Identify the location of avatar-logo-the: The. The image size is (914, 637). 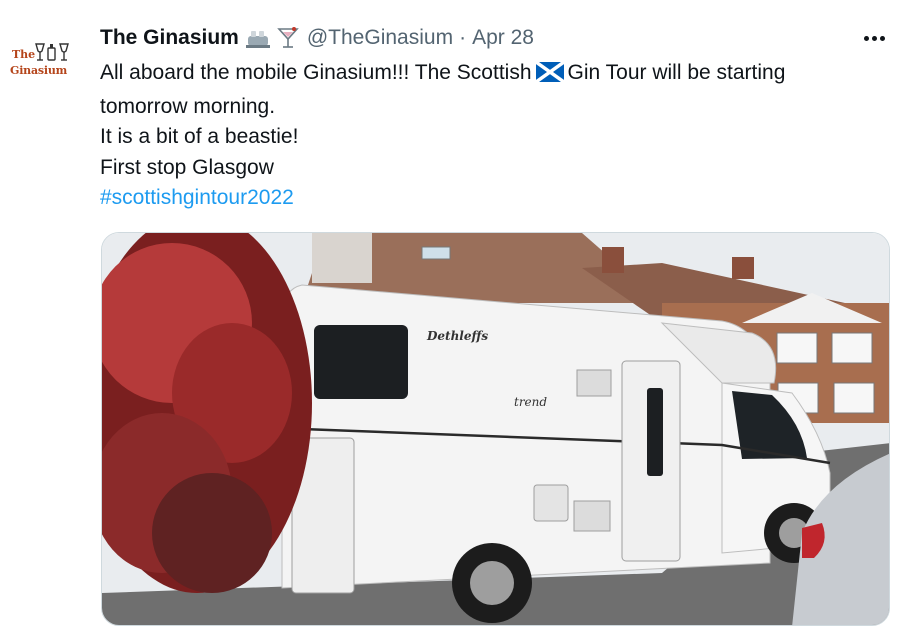
(24, 54).